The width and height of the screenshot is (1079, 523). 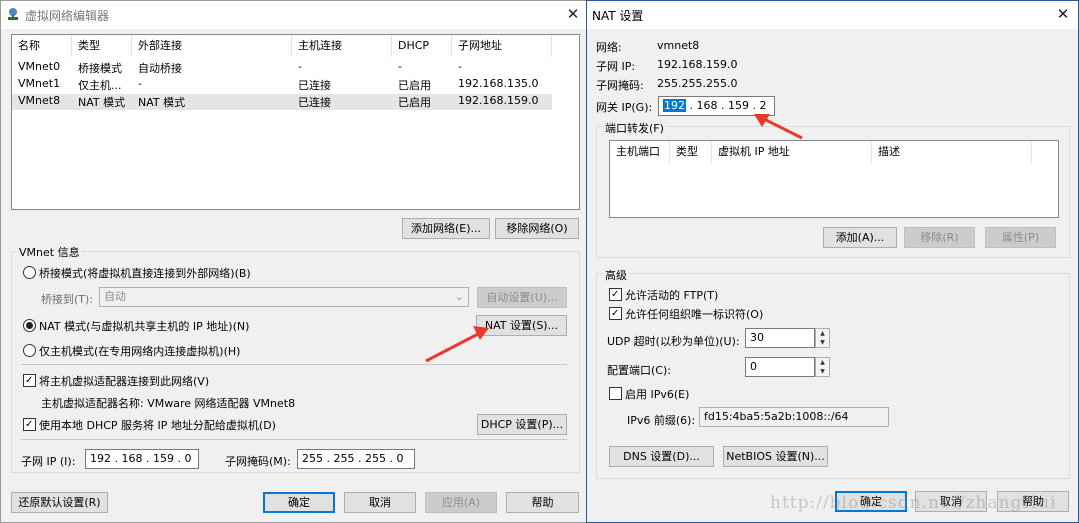 I want to click on subnet-mask-field: 255 . 255 . 255 . 0, so click(x=356, y=459).